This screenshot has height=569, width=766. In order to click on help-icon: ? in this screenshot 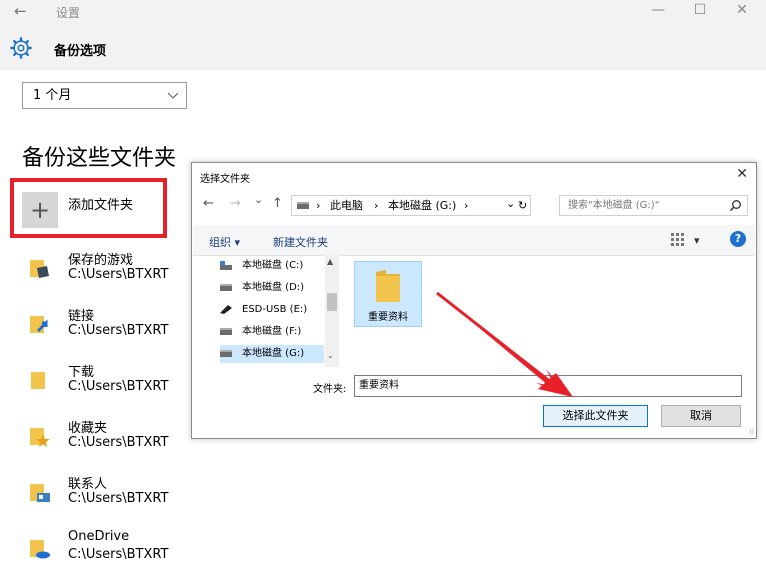, I will do `click(738, 239)`.